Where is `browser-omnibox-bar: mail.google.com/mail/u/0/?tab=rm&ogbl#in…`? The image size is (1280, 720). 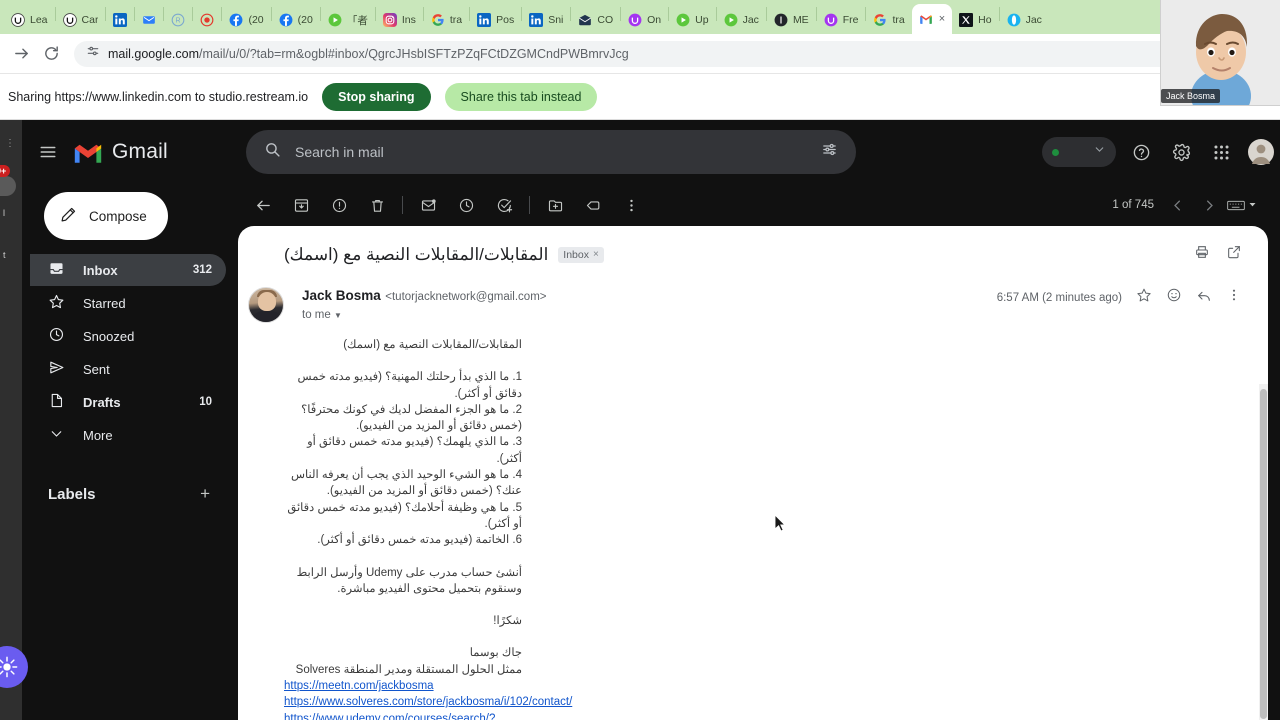
browser-omnibox-bar: mail.google.com/mail/u/0/?tab=rm&ogbl#in… is located at coordinates (640, 54).